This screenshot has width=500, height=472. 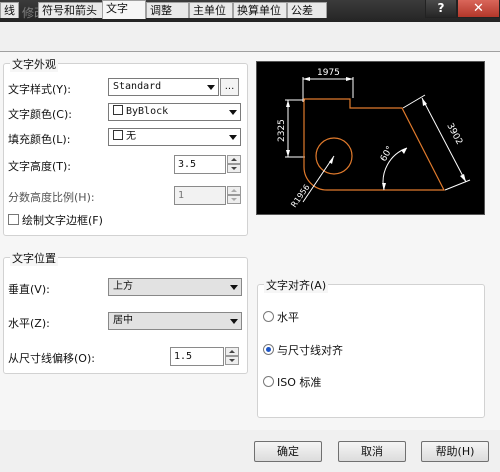 What do you see at coordinates (372, 451) in the screenshot?
I see `cancel-button: 取消` at bounding box center [372, 451].